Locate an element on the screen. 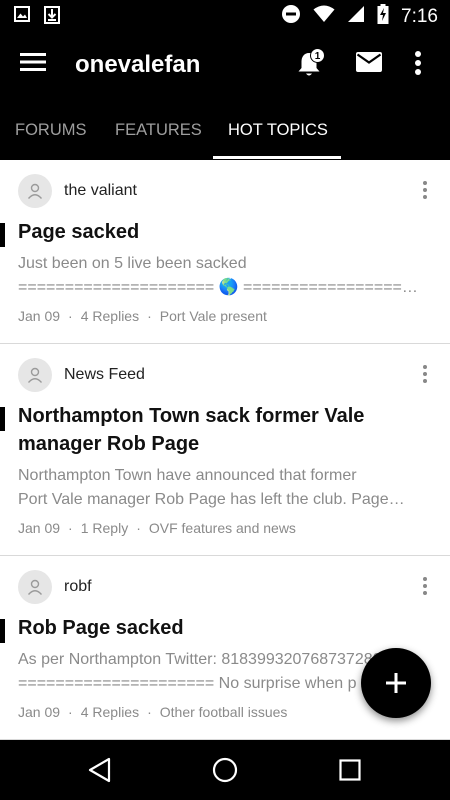 This screenshot has width=450, height=800. author-name: the valiant is located at coordinates (100, 191).